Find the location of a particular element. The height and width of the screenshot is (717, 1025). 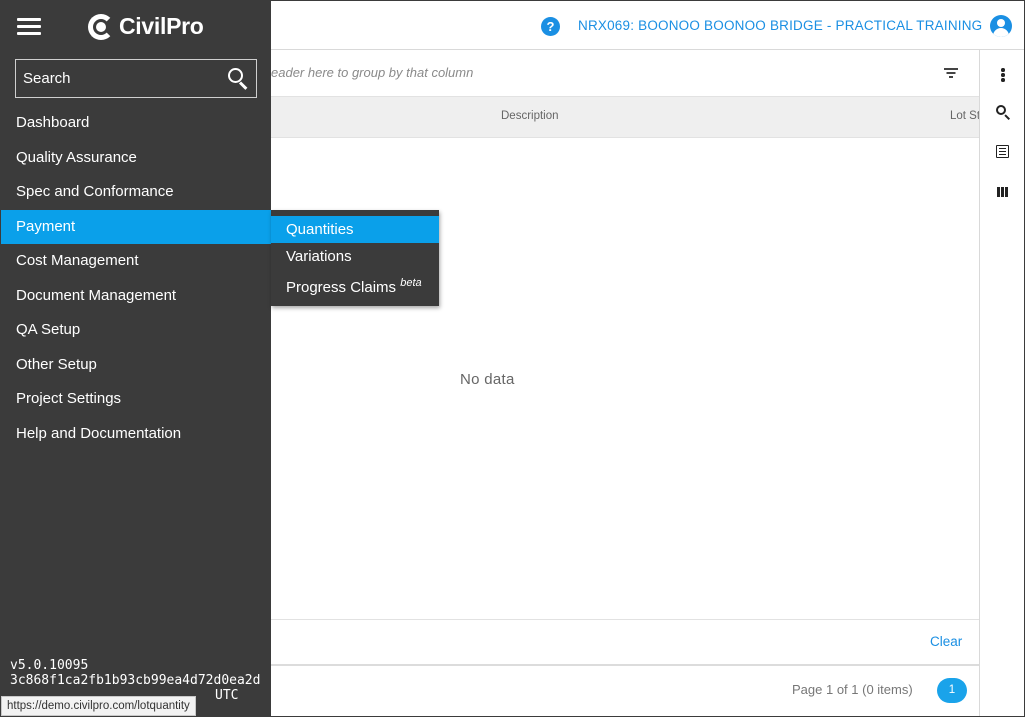

hamburger-menu-icon is located at coordinates (29, 27).